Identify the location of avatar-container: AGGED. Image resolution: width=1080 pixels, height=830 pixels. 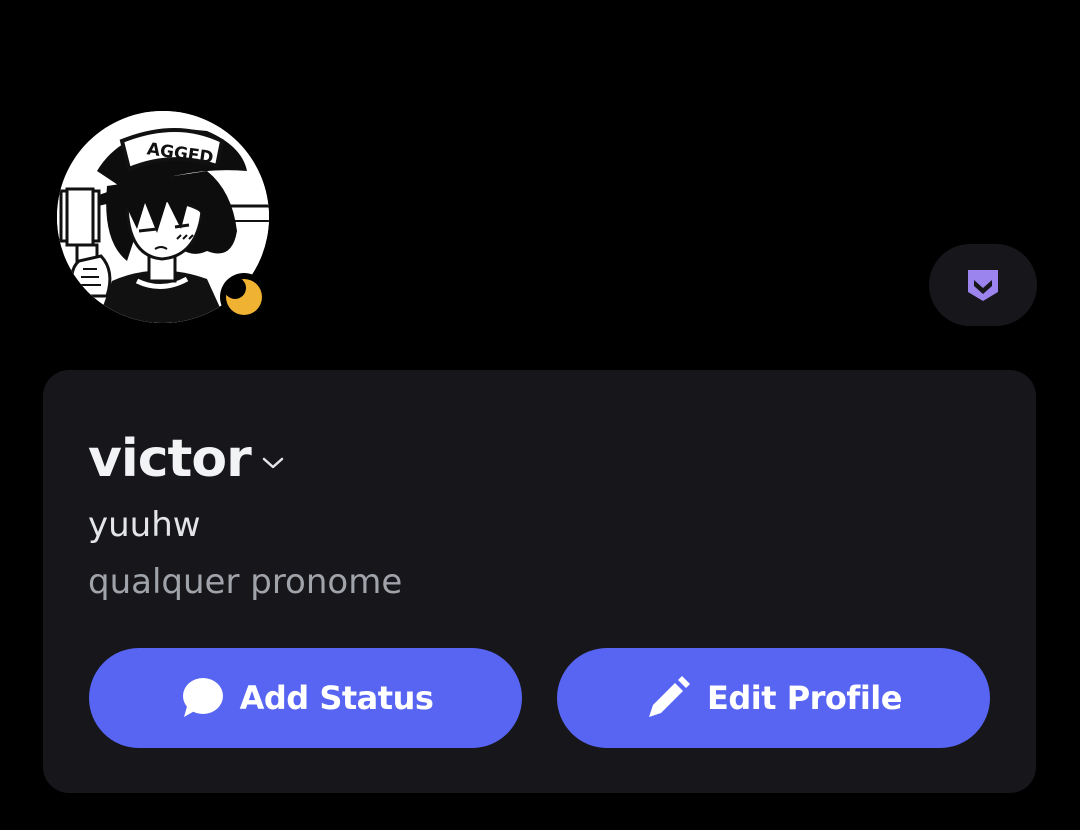
(163, 217).